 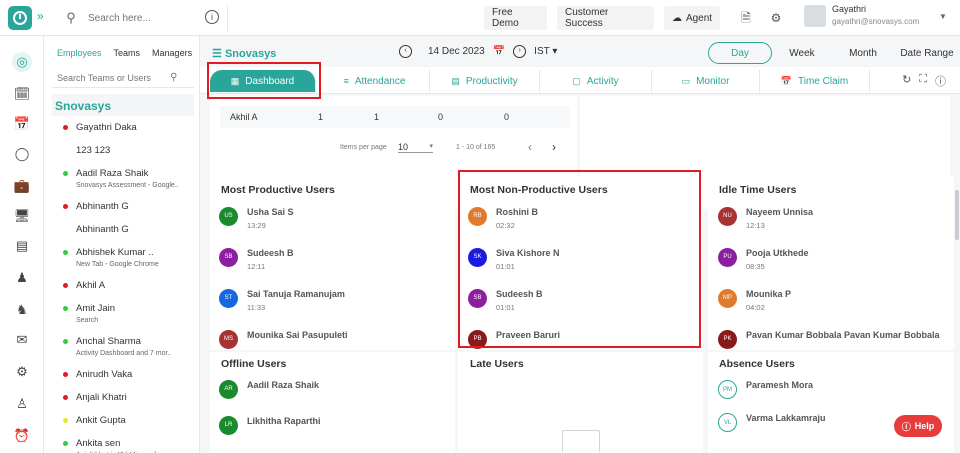 What do you see at coordinates (923, 81) in the screenshot?
I see `fullscreen-icon: ⛶` at bounding box center [923, 81].